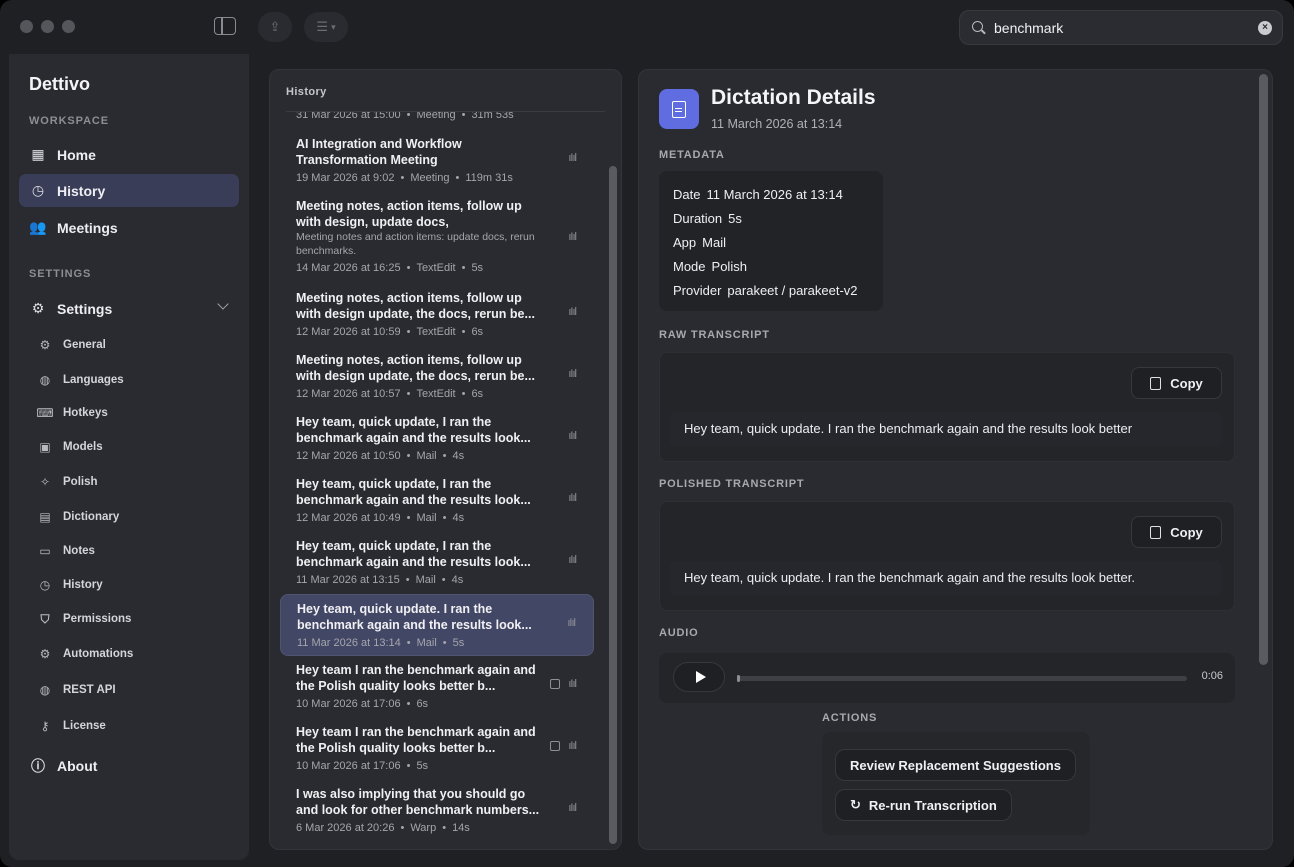  I want to click on search-icon, so click(979, 27).